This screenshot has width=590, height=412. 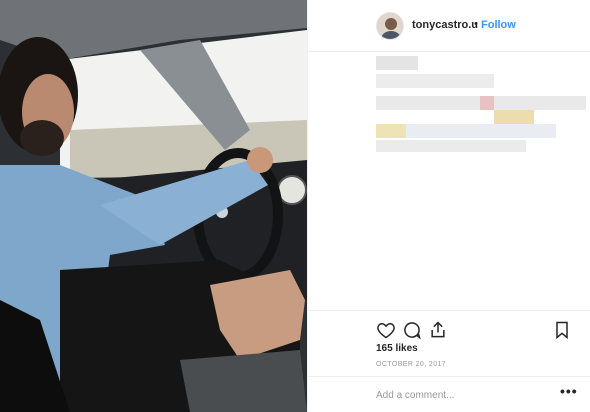 I want to click on heart-icon, so click(x=386, y=330).